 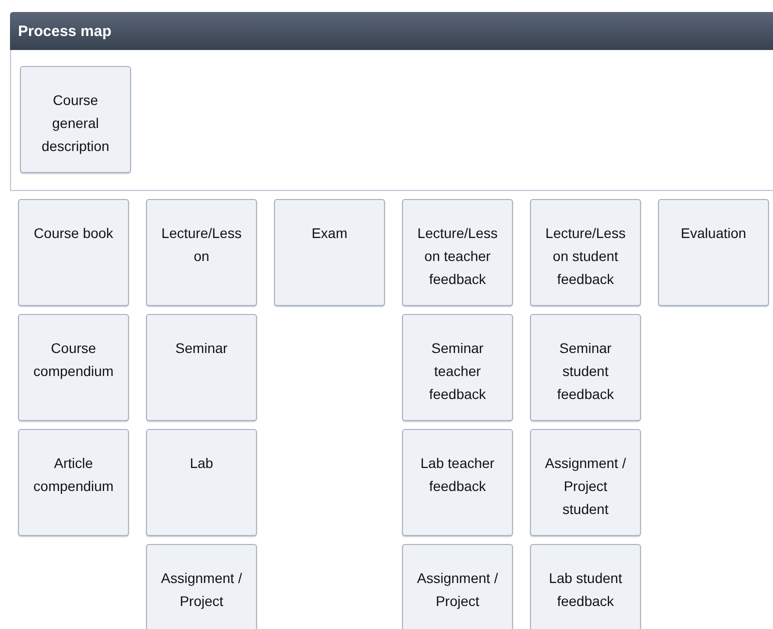 I want to click on process-tile: Exam, so click(x=329, y=252).